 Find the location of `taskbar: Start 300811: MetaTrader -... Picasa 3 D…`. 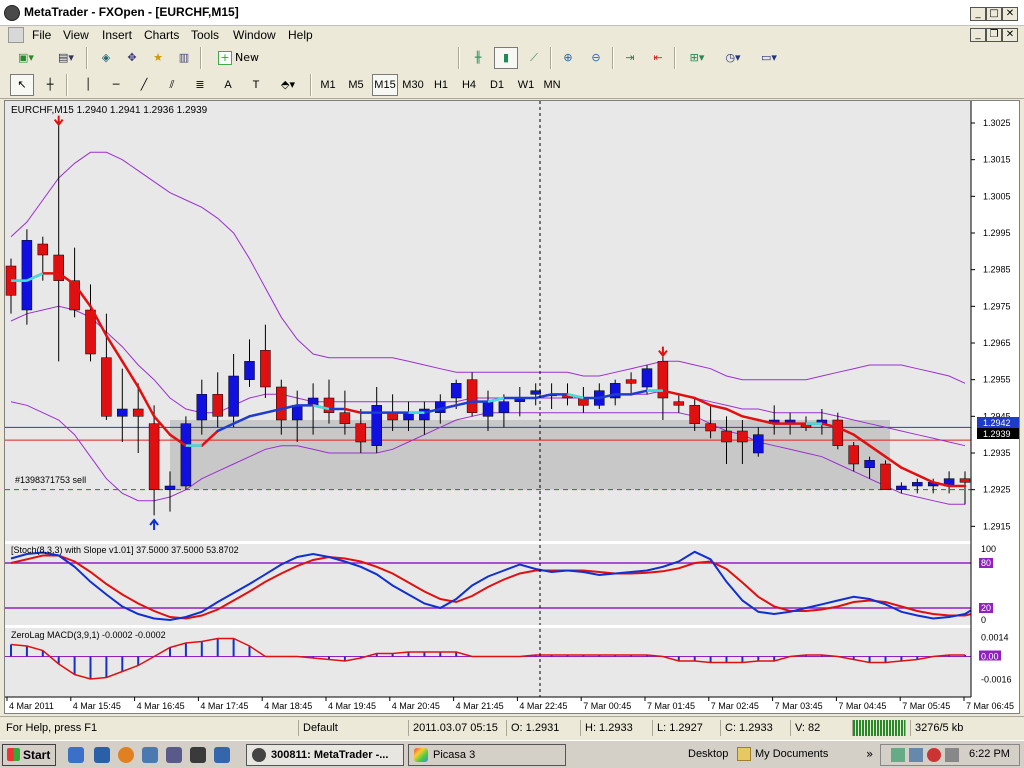

taskbar: Start 300811: MetaTrader -... Picasa 3 D… is located at coordinates (512, 754).